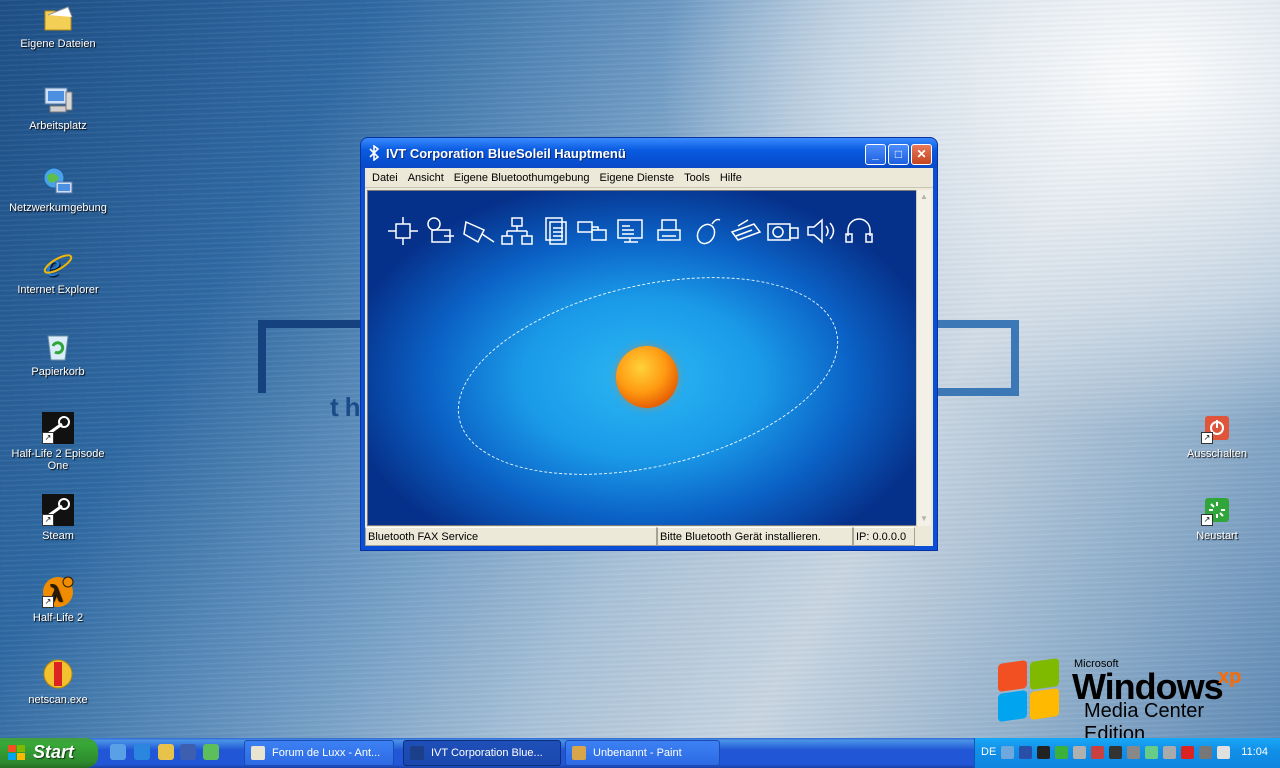 The height and width of the screenshot is (768, 1280). Describe the element at coordinates (58, 428) in the screenshot. I see `steam-icon: ↗` at that location.